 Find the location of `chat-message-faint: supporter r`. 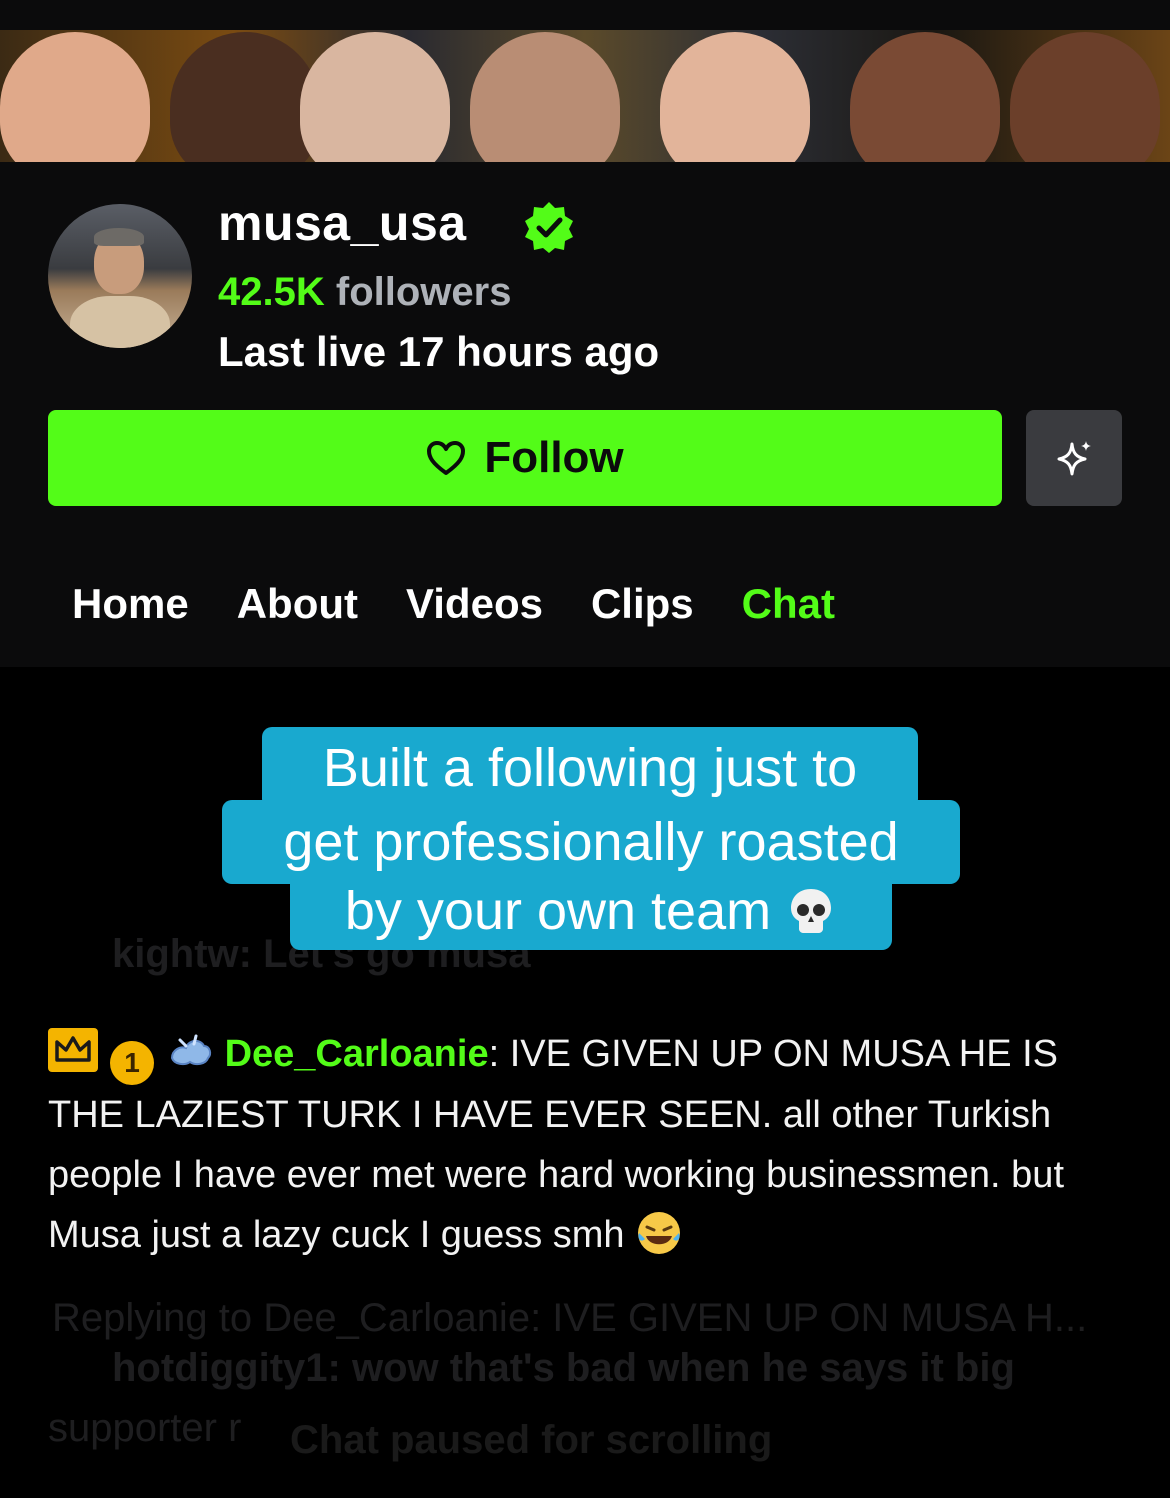

chat-message-faint: supporter r is located at coordinates (145, 1428).